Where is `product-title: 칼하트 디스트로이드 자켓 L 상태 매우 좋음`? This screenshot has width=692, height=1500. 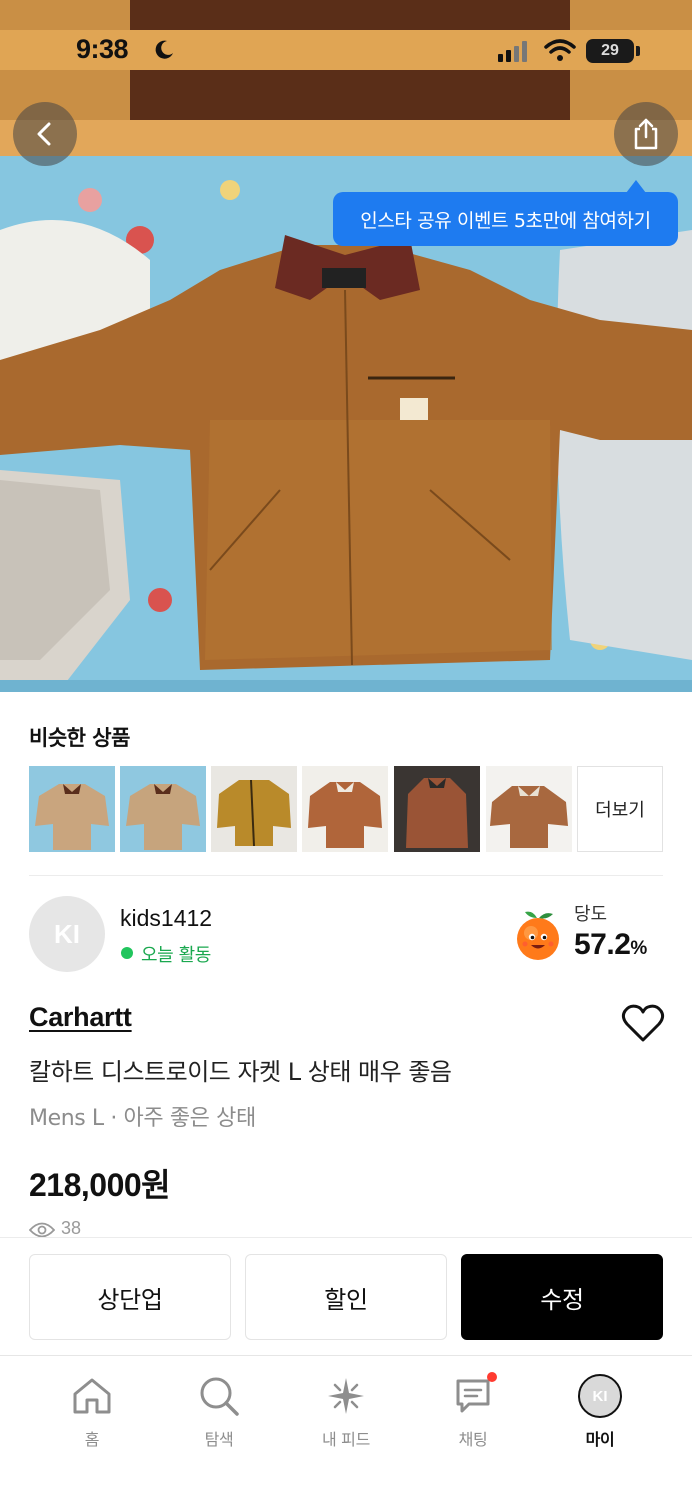 product-title: 칼하트 디스트로이드 자켓 L 상태 매우 좋음 is located at coordinates (240, 1072).